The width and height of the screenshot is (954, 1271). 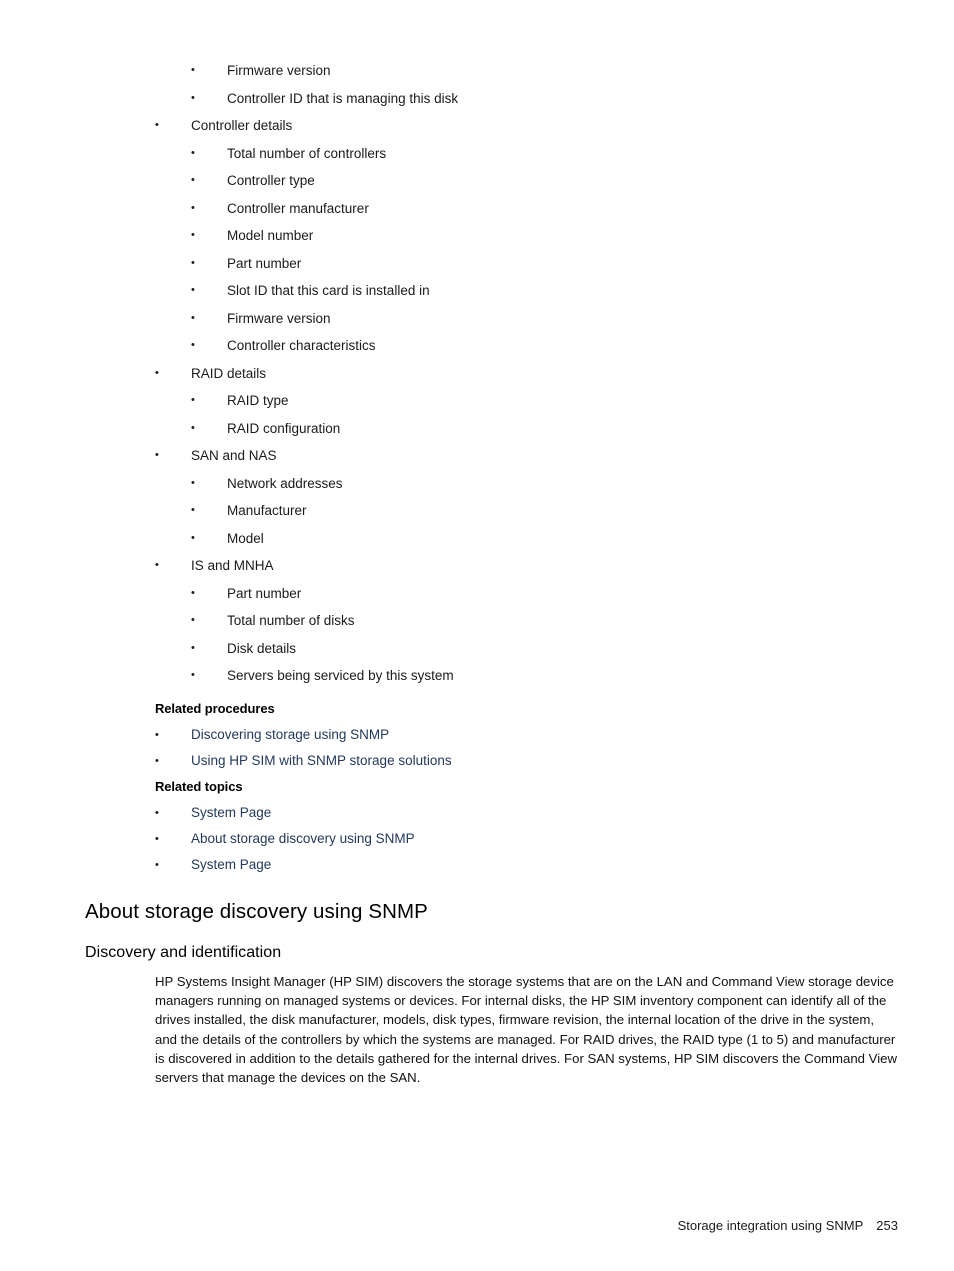 I want to click on related-topics-heading: Related topics, so click(x=199, y=786).